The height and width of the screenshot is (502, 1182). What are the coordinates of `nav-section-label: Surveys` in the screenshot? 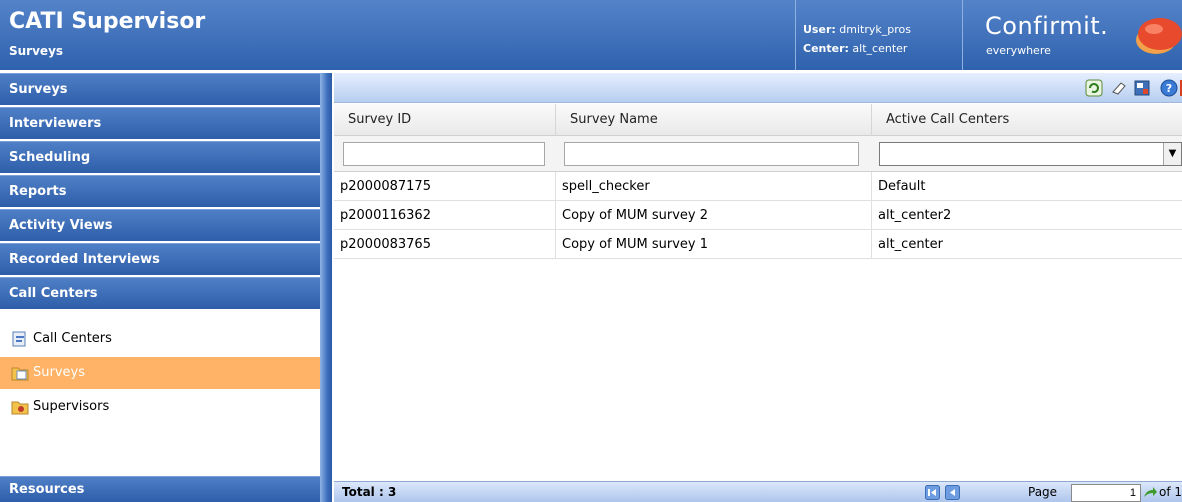 It's located at (38, 89).